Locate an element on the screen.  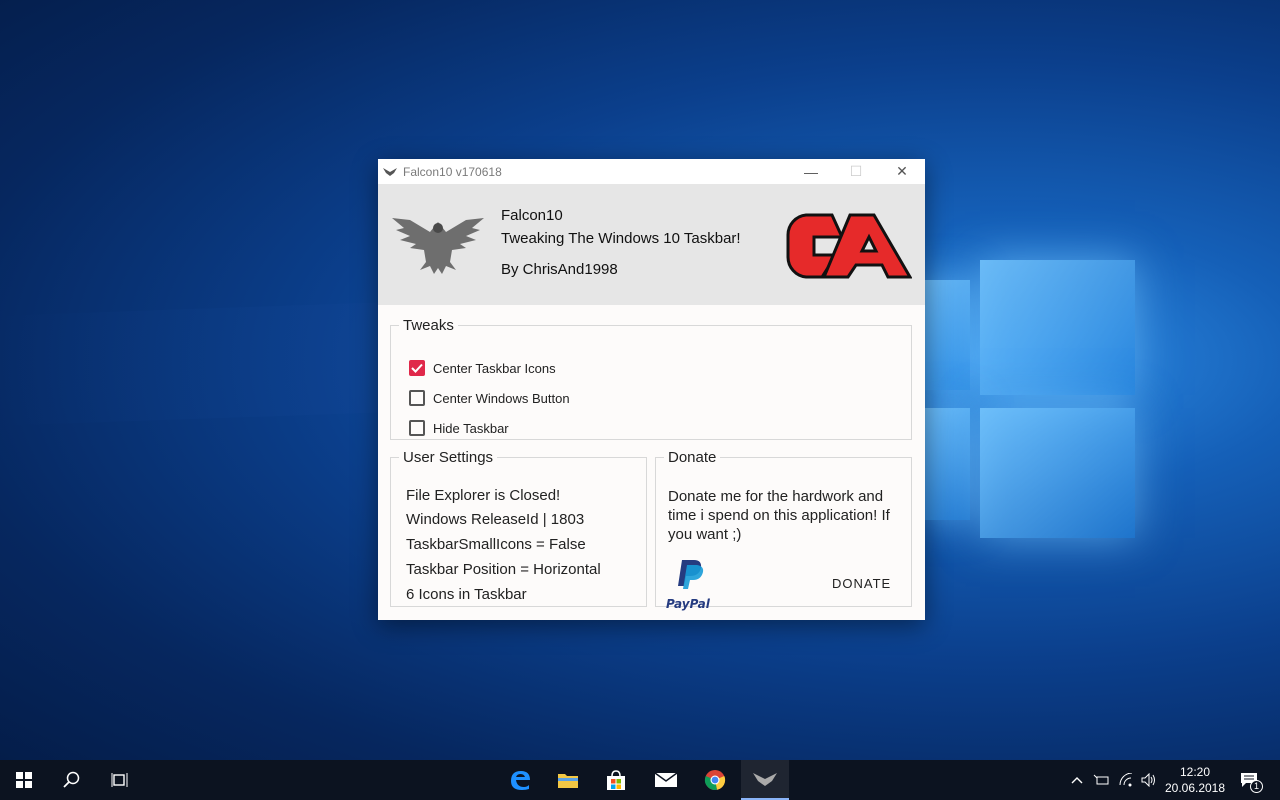
tweak-center-taskbar-icons: Center Taskbar Icons is located at coordinates (482, 368).